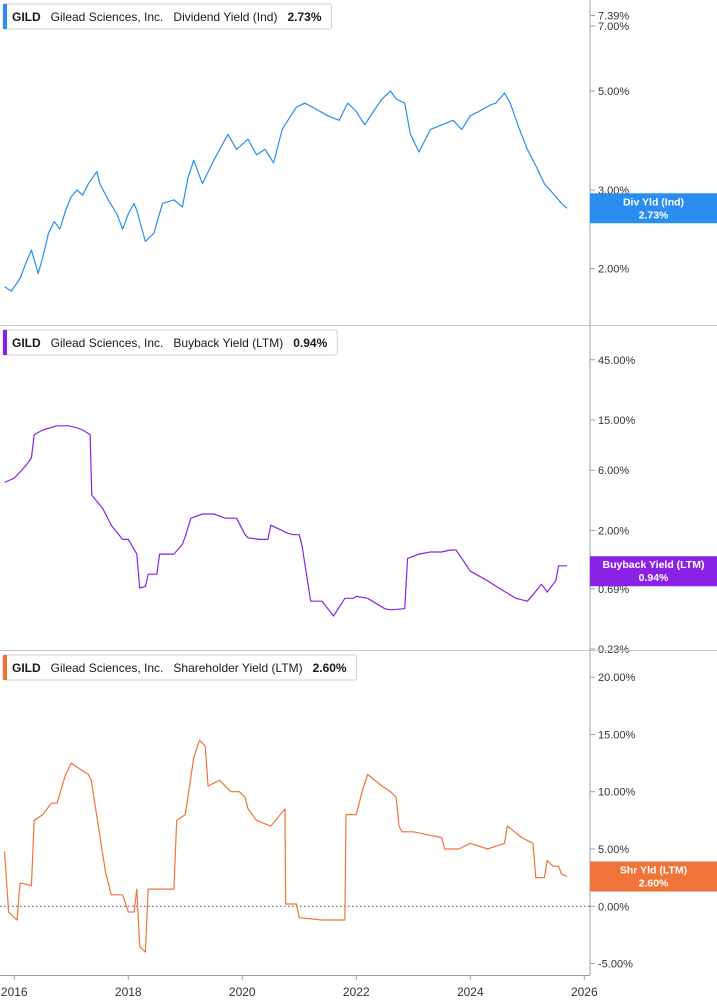  What do you see at coordinates (470, 992) in the screenshot?
I see `x-tick-label: 2024` at bounding box center [470, 992].